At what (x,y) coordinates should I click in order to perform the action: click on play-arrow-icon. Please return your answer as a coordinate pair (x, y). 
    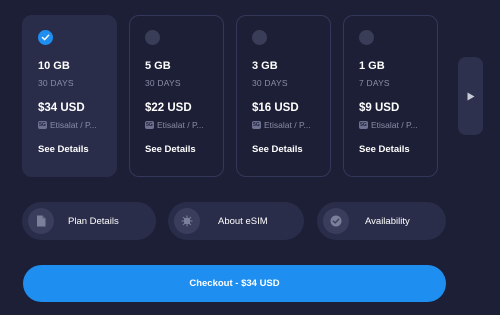
    Looking at the image, I should click on (470, 96).